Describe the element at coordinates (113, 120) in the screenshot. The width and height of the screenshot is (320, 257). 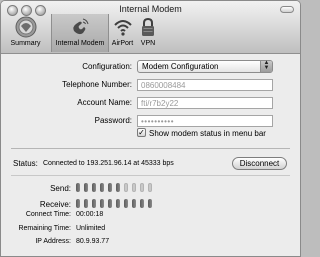
I see `password-label: Password:` at that location.